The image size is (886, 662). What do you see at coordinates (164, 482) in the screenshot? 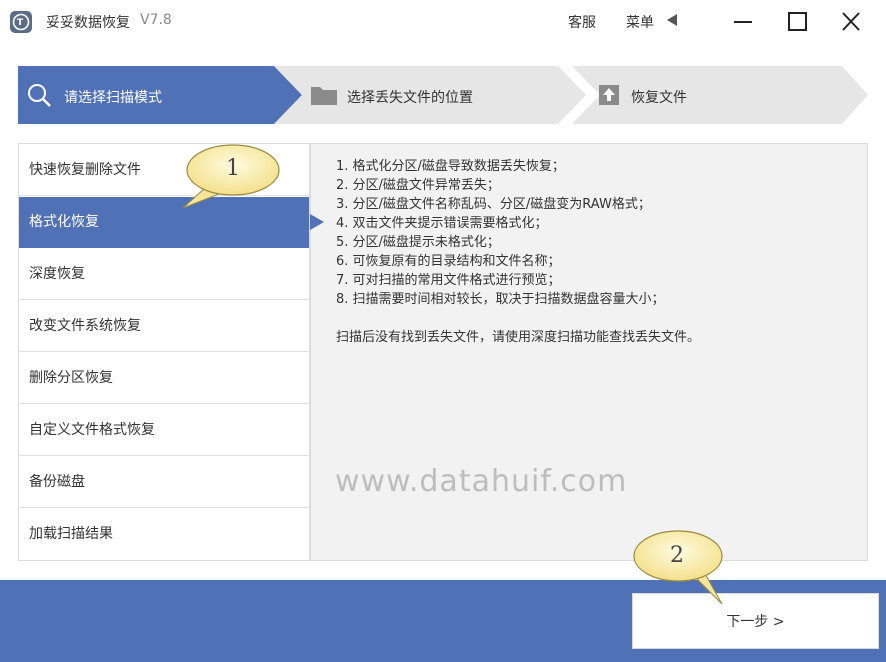
I see `mode-backup-disk: 备份磁盘` at bounding box center [164, 482].